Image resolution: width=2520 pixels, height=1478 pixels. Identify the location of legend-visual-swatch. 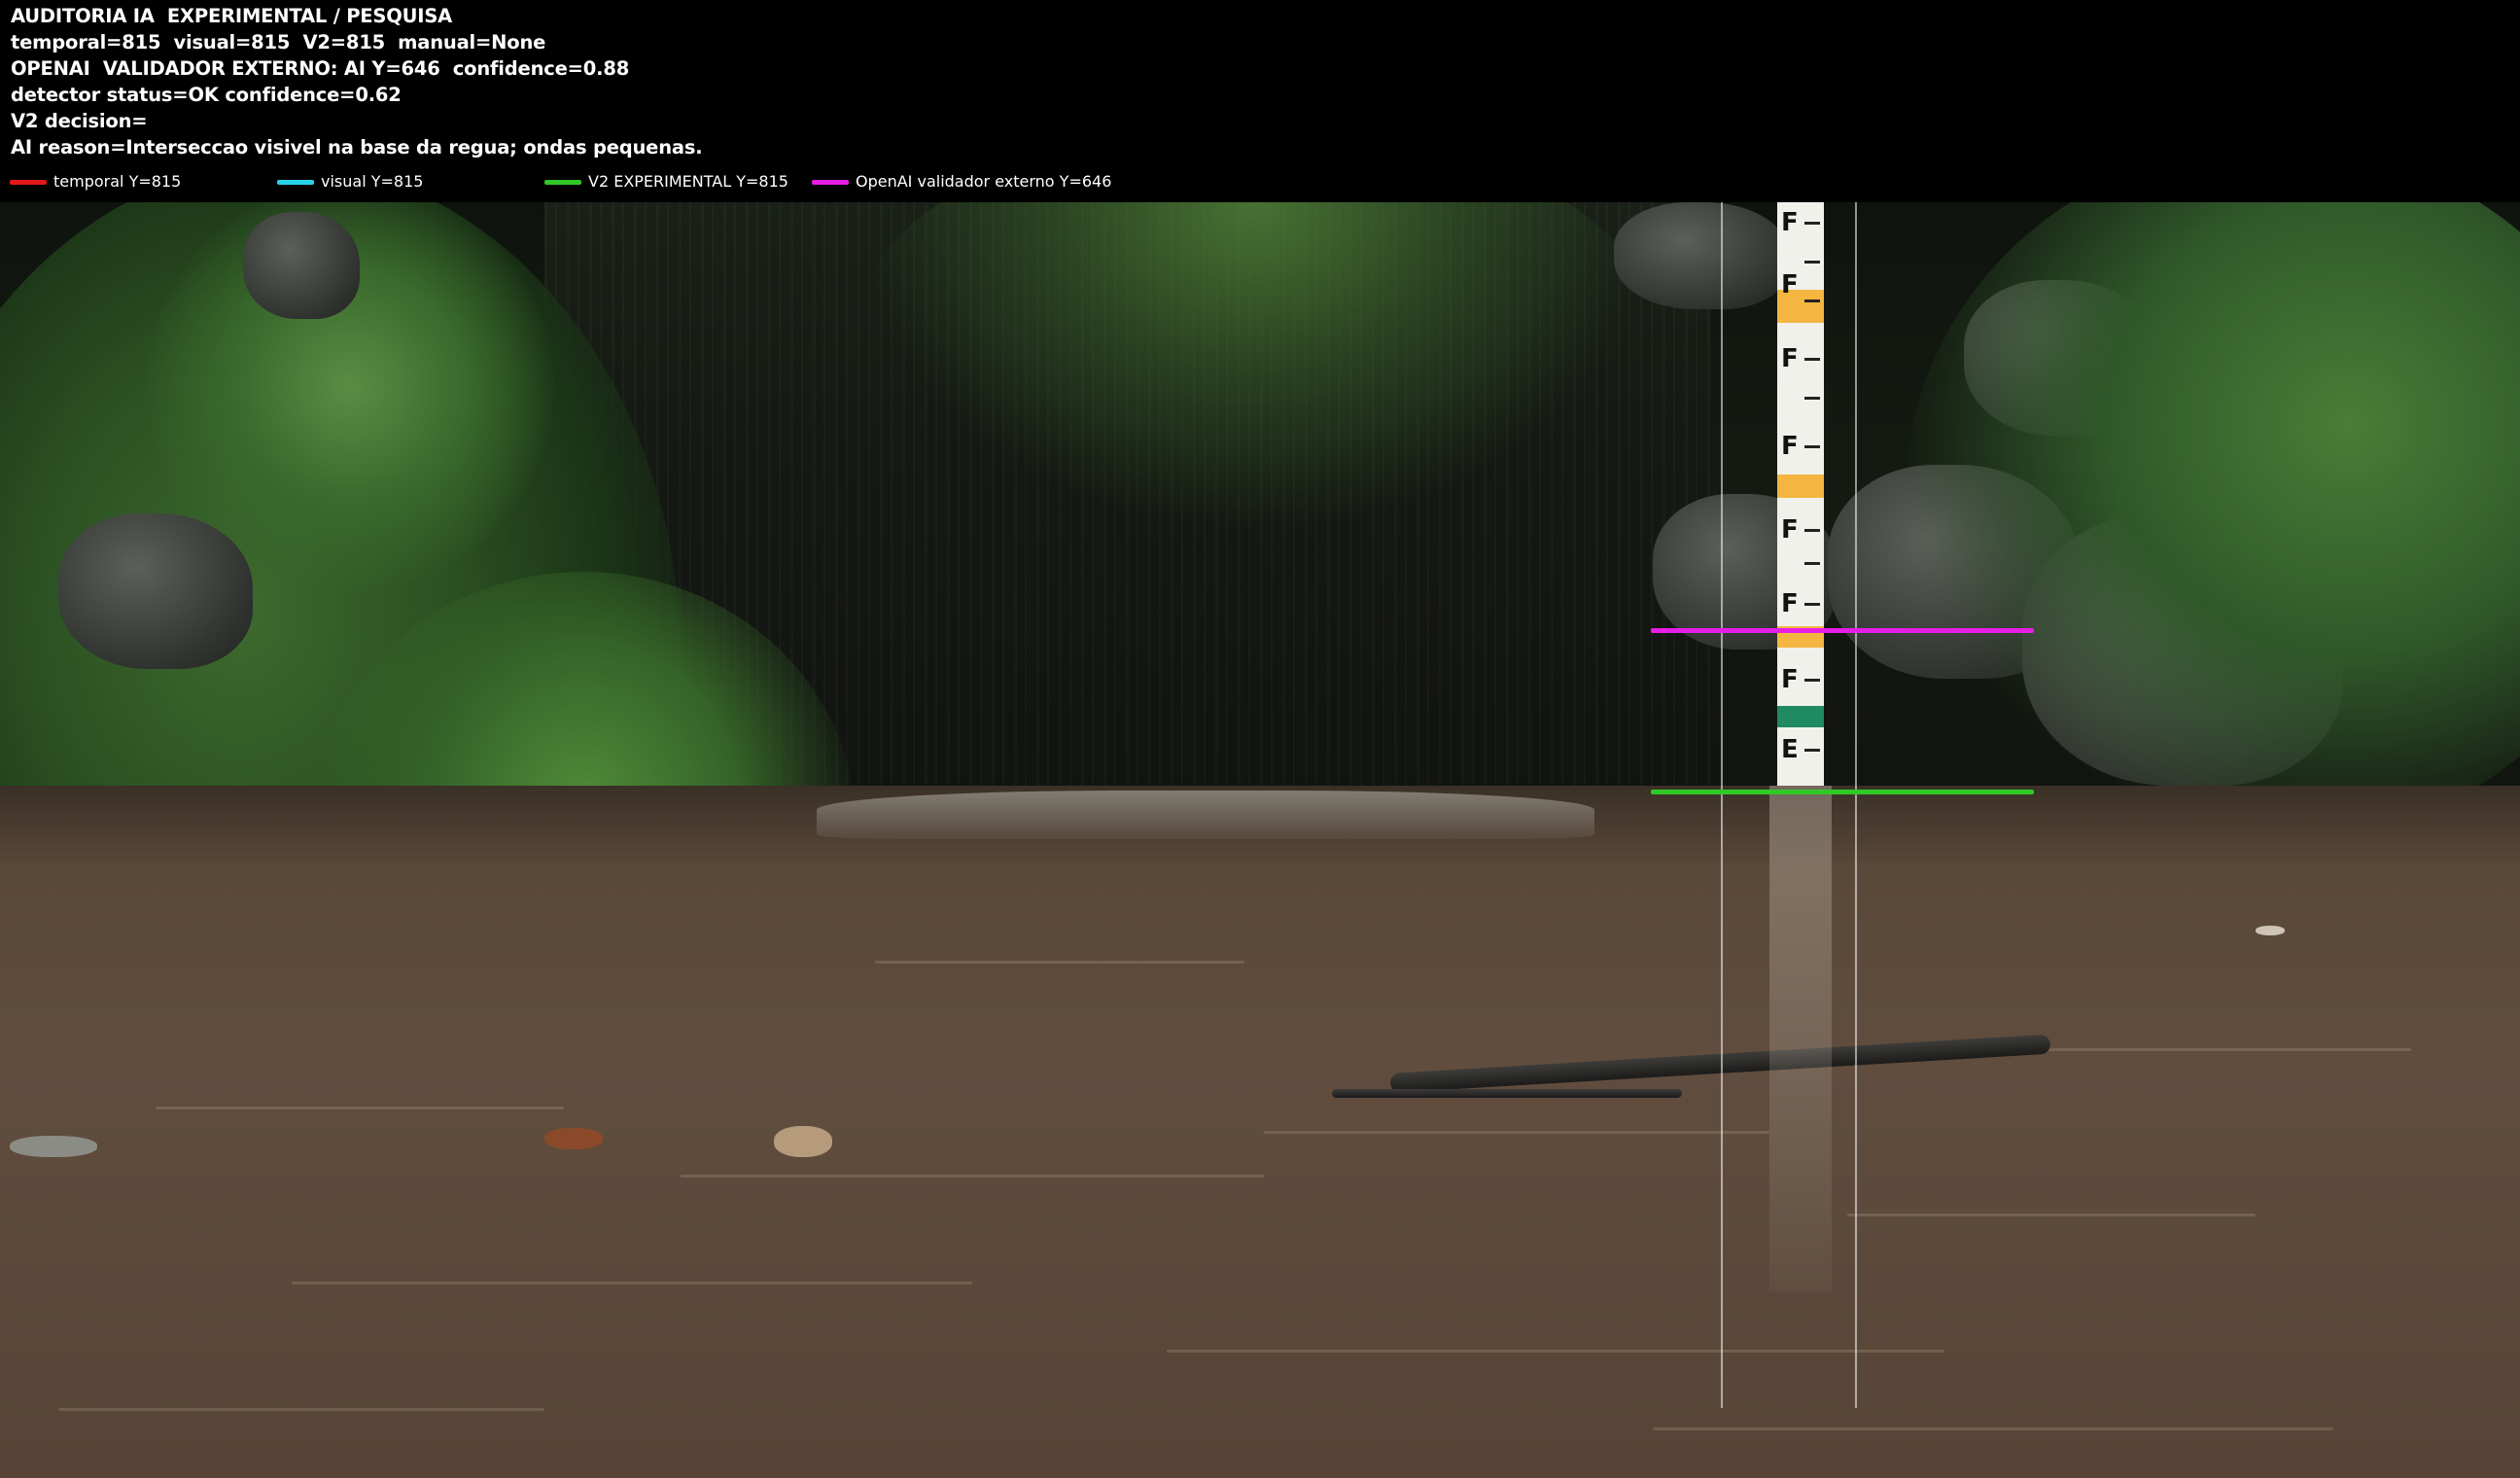
(295, 182).